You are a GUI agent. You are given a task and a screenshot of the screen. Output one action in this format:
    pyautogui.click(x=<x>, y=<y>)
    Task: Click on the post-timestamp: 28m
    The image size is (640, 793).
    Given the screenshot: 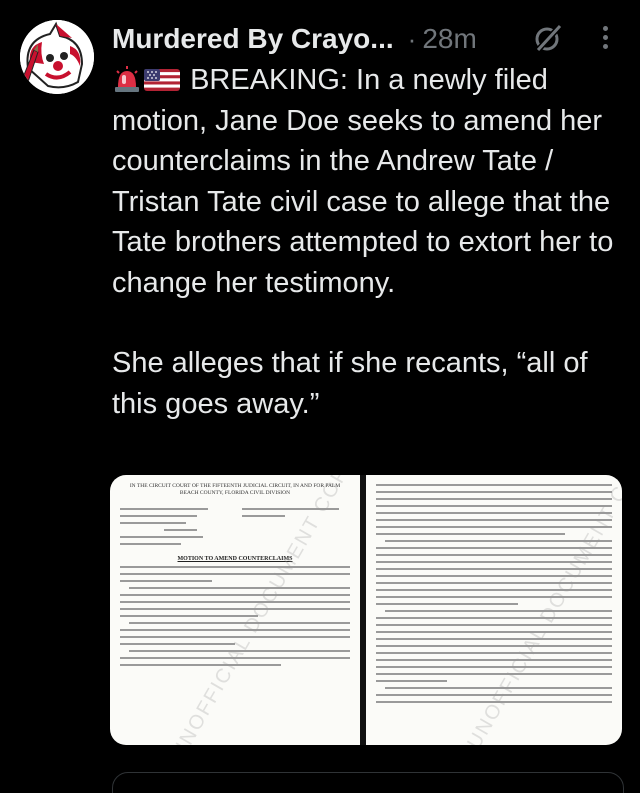 What is the action you would take?
    pyautogui.click(x=449, y=39)
    